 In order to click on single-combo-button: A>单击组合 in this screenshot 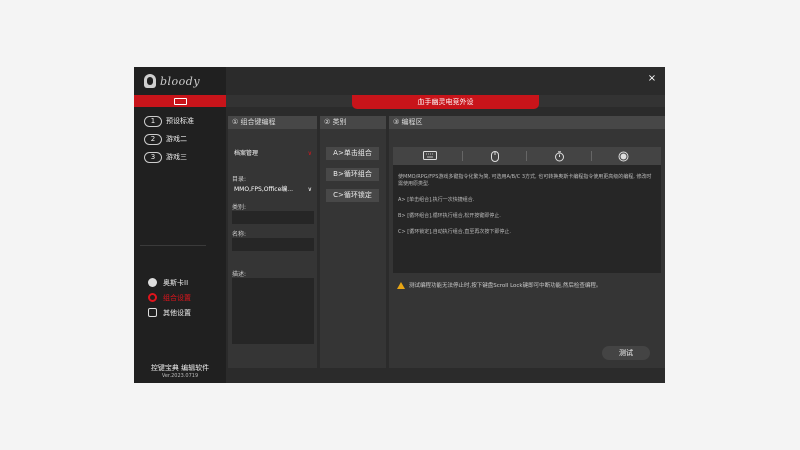, I will do `click(352, 153)`.